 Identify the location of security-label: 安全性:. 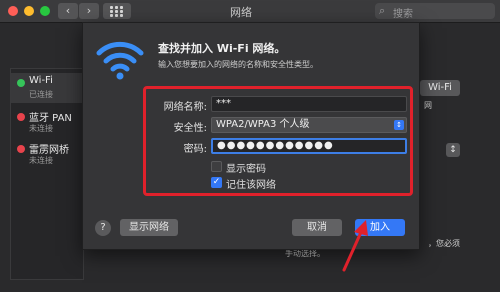
(190, 128).